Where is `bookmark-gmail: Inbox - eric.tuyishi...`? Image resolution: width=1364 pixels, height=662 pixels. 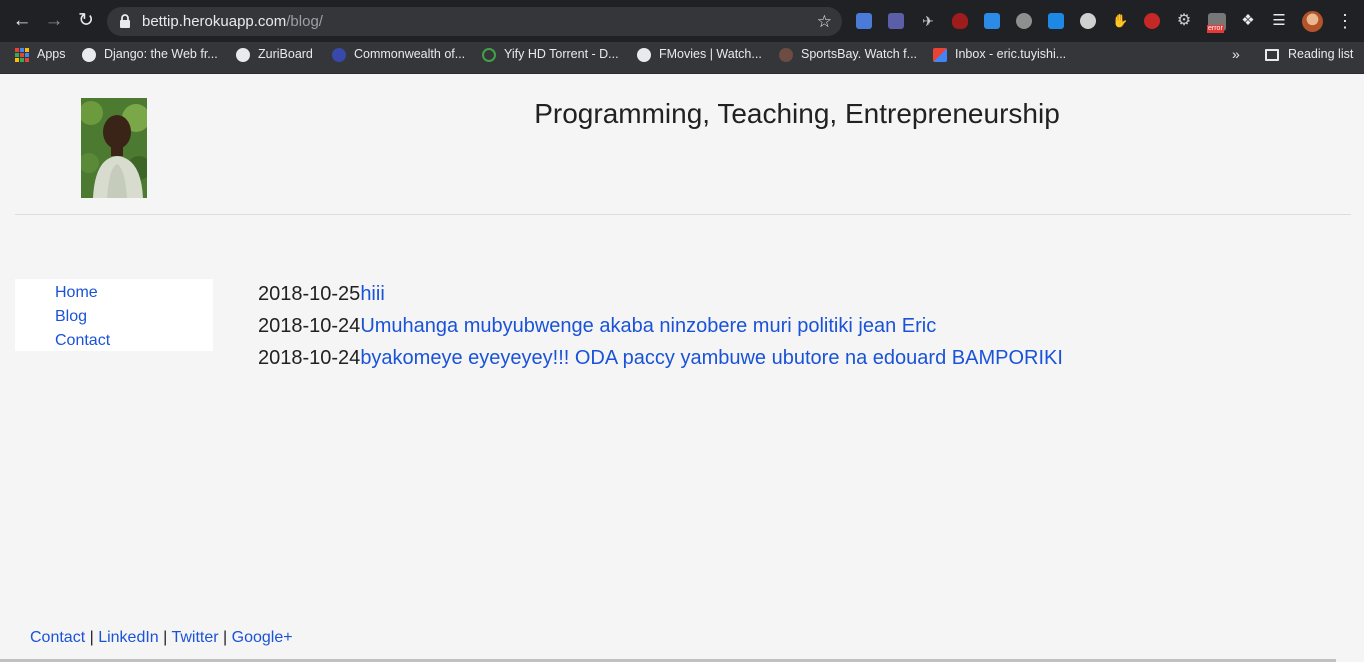 bookmark-gmail: Inbox - eric.tuyishi... is located at coordinates (999, 58).